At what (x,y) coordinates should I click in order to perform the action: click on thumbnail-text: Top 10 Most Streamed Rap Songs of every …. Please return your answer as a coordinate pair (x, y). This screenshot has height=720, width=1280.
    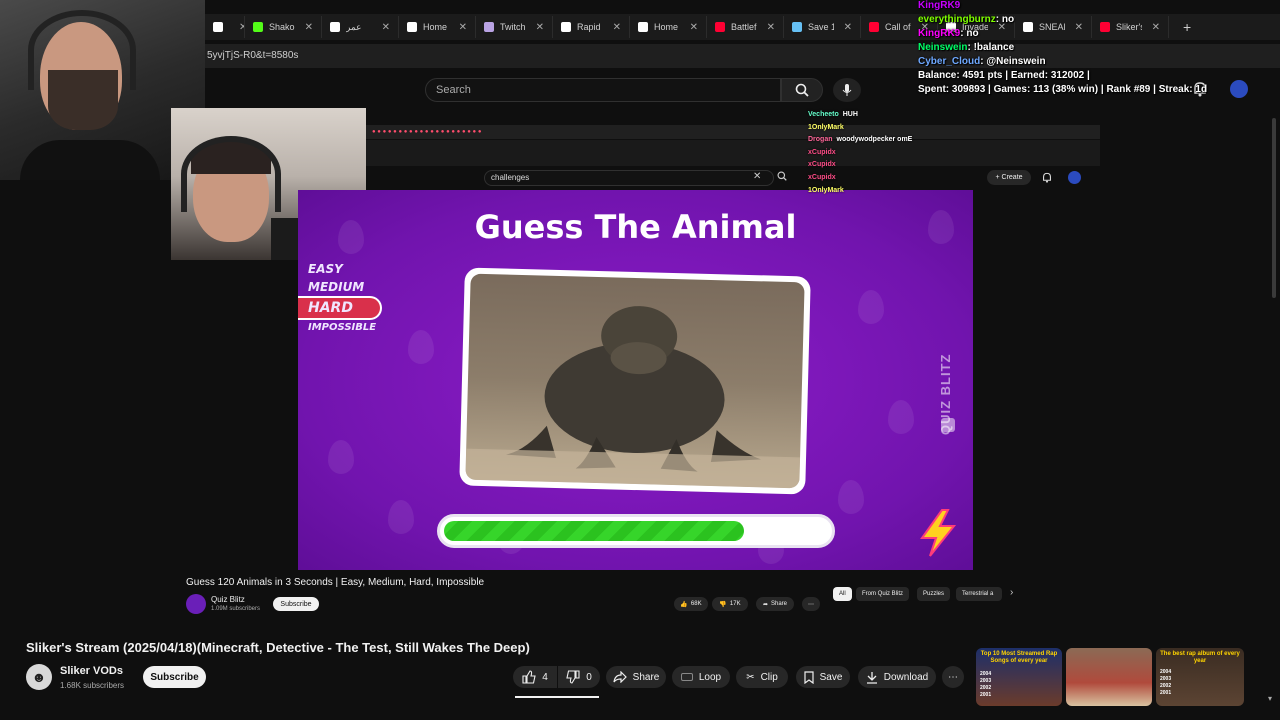
    Looking at the image, I should click on (1019, 657).